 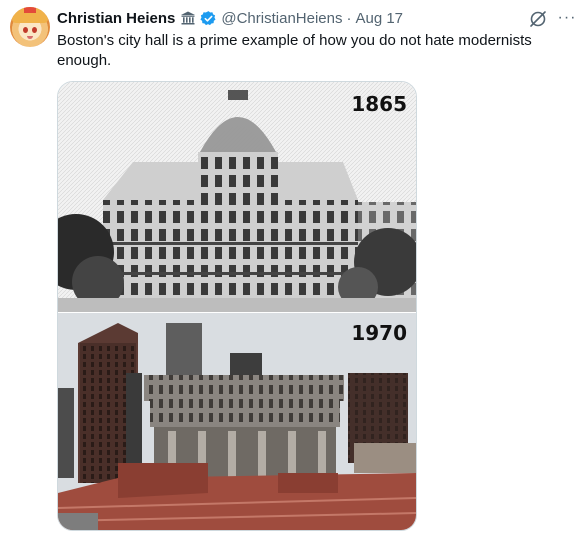 What do you see at coordinates (379, 333) in the screenshot?
I see `year-label-1970: 1970` at bounding box center [379, 333].